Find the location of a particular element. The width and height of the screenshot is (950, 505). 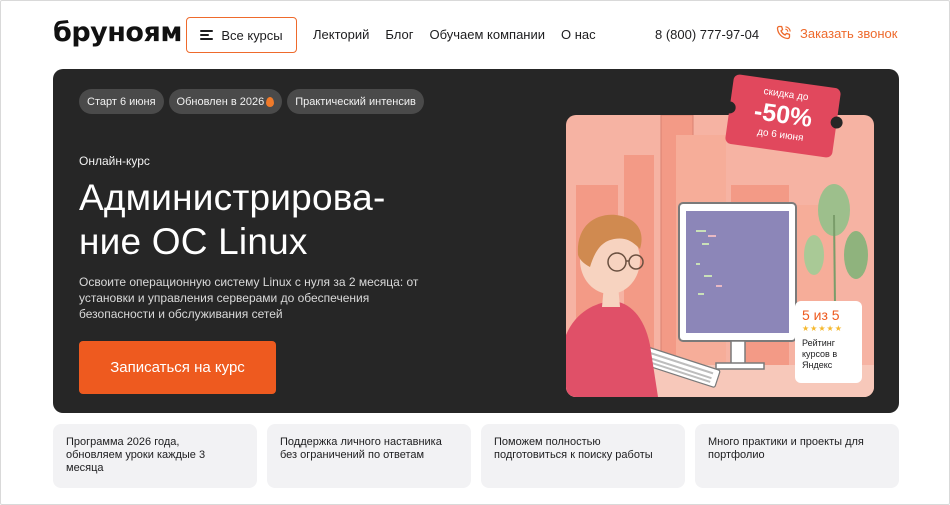

main-nav: Лекторий Блог Обучаем компании О нас is located at coordinates (454, 34).